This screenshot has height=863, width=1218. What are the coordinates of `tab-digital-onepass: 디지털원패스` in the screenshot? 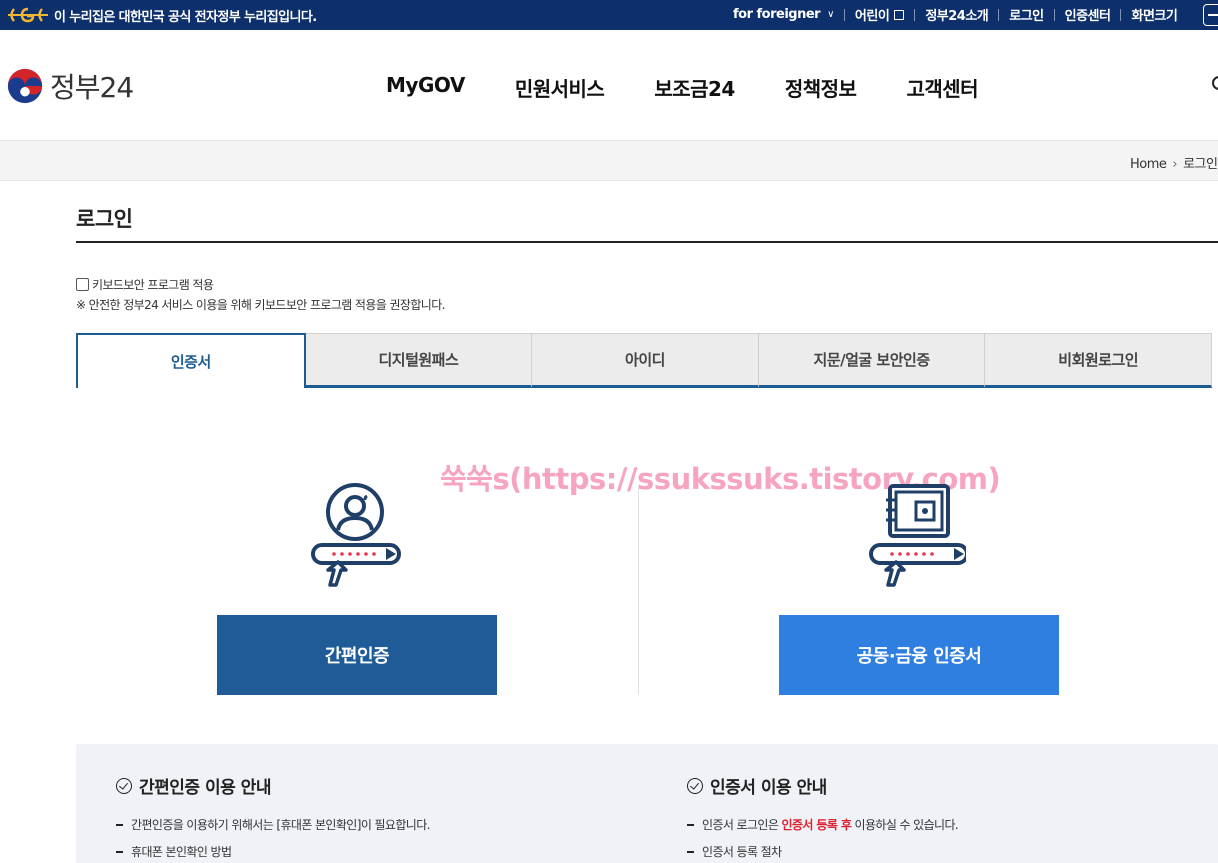 It's located at (419, 360).